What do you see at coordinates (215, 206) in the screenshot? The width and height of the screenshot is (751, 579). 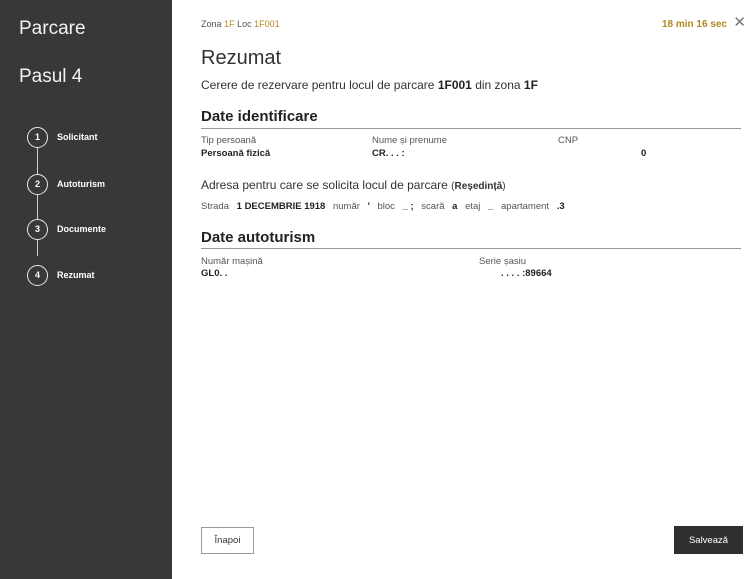 I see `strada-label: Strada` at bounding box center [215, 206].